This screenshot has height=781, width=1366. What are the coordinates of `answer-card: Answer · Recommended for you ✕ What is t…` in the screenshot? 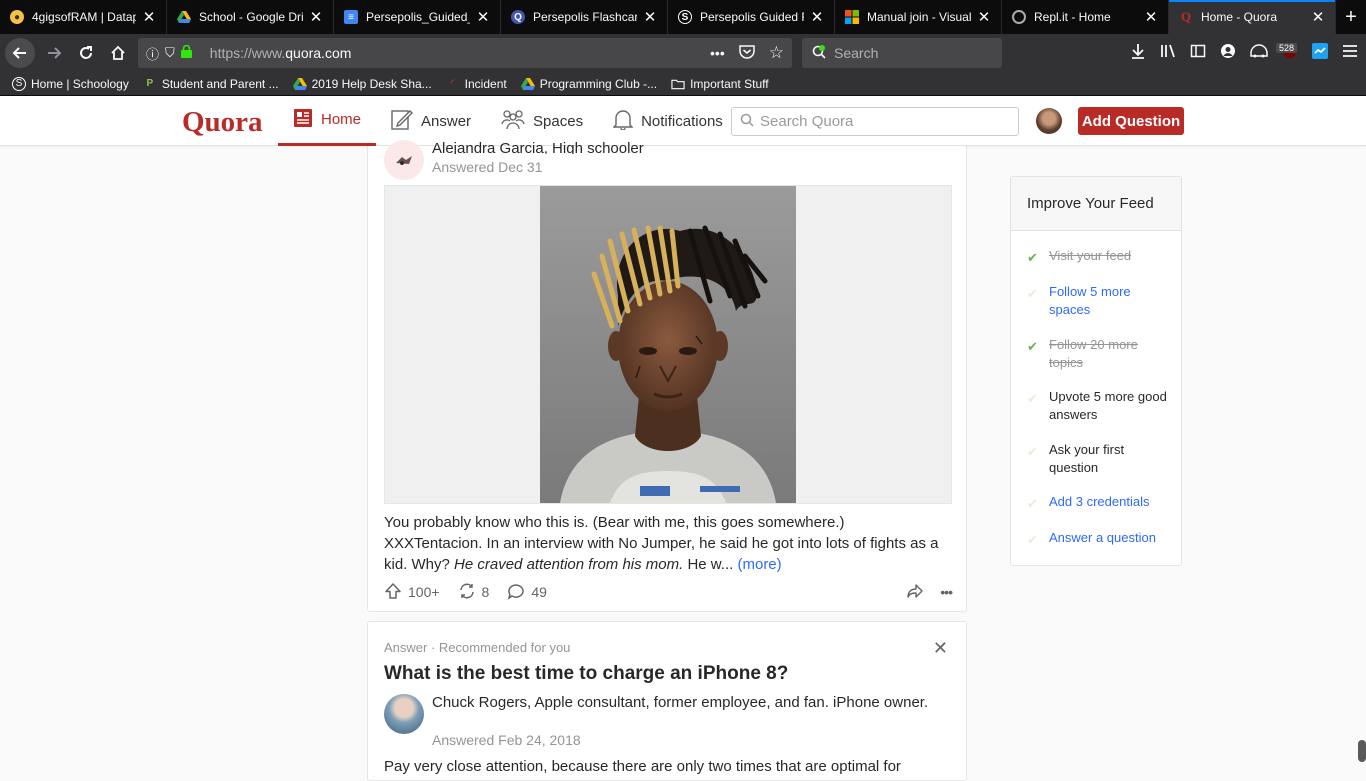 It's located at (667, 701).